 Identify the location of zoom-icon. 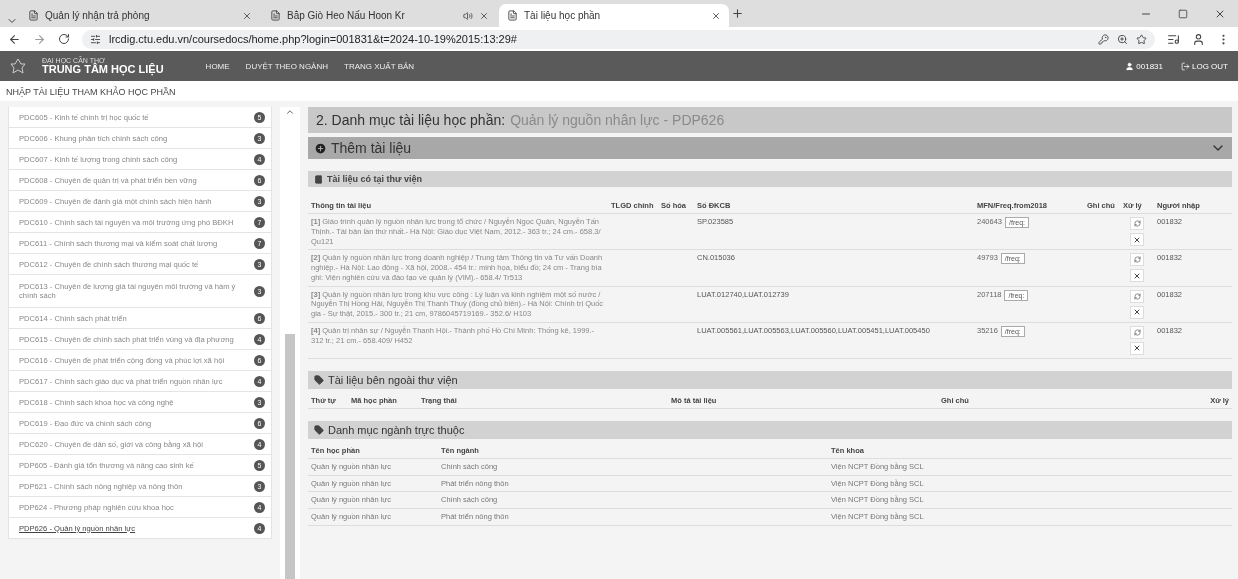
(1122, 39).